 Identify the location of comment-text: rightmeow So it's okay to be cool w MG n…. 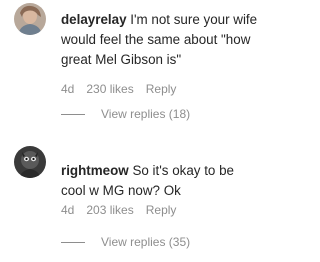
(161, 181).